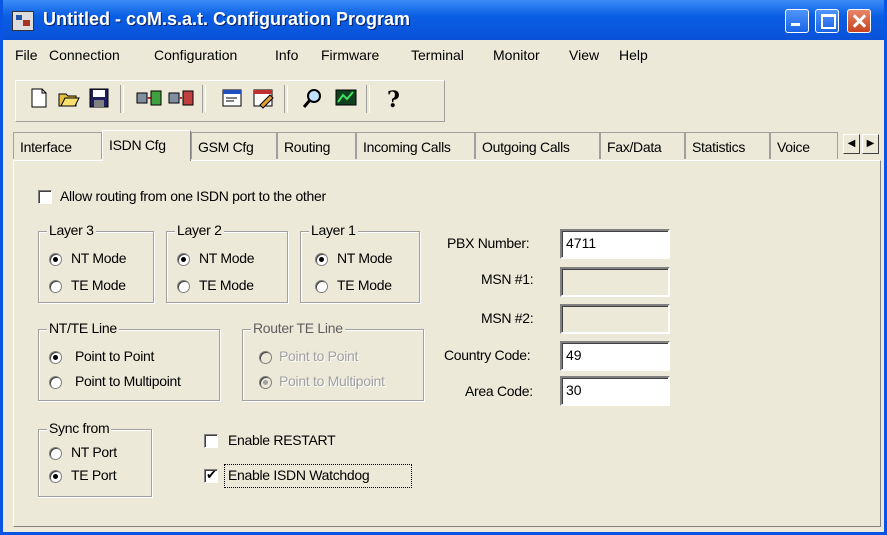 Image resolution: width=887 pixels, height=535 pixels. What do you see at coordinates (226, 285) in the screenshot?
I see `layer2-te-mode-label: TE Mode` at bounding box center [226, 285].